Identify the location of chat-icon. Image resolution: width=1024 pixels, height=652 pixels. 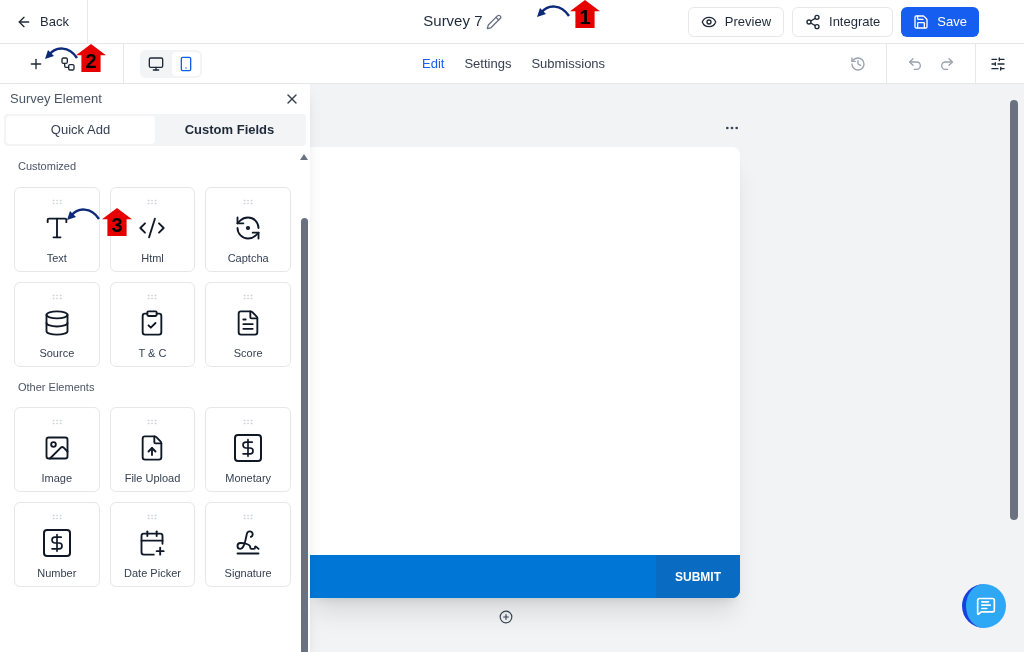
(986, 606).